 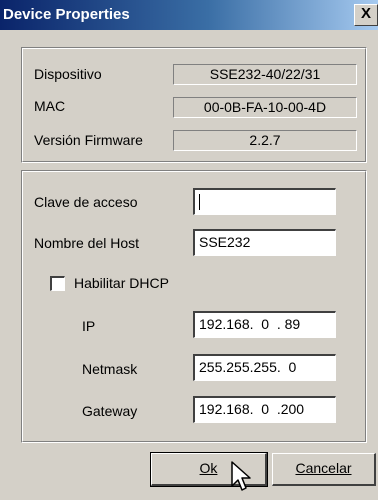 I want to click on mac-value: 00-0B-FA-10-00-4D, so click(x=265, y=107).